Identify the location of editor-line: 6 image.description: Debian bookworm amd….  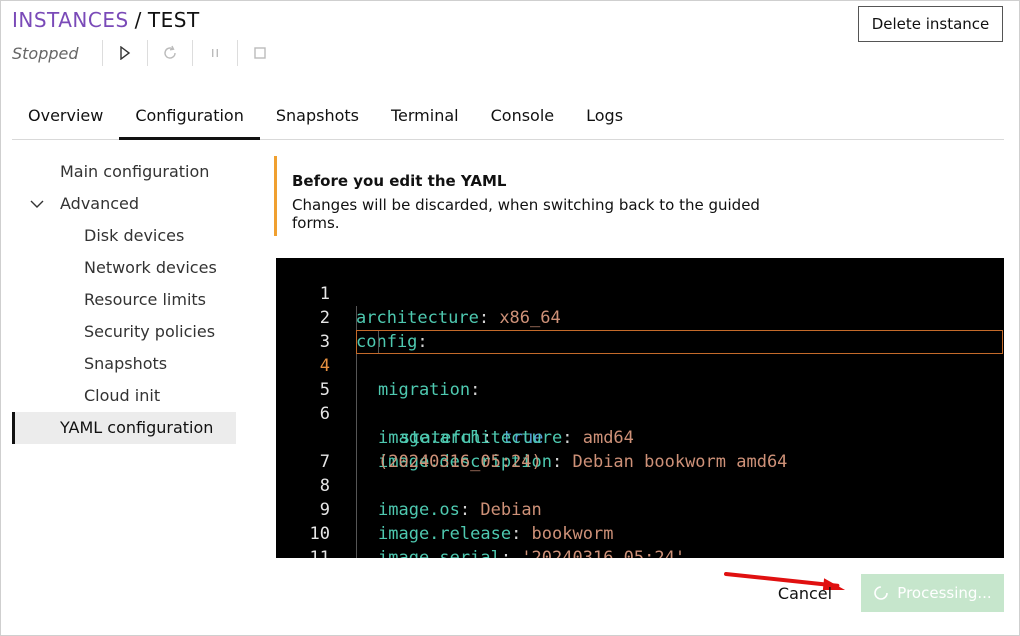
(640, 425).